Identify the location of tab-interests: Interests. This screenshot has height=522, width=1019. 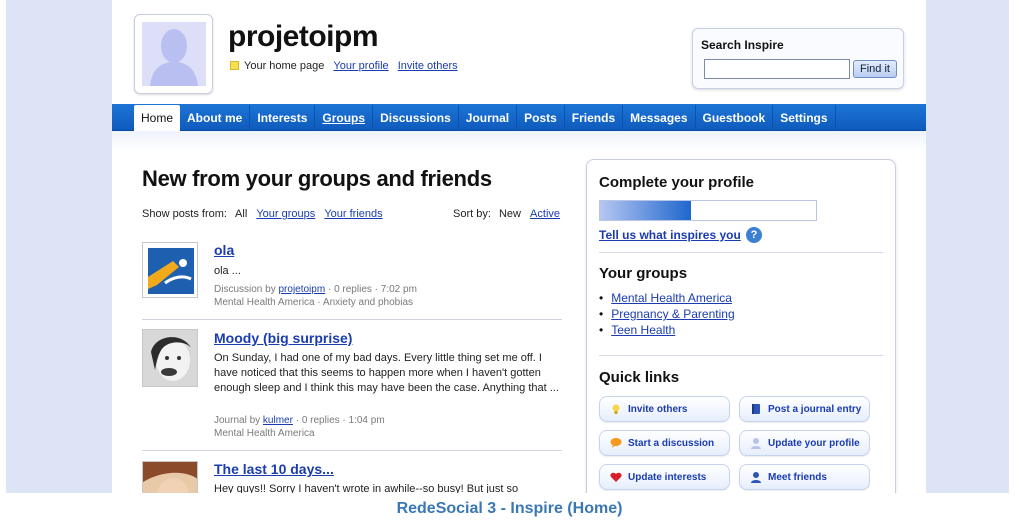
(283, 118).